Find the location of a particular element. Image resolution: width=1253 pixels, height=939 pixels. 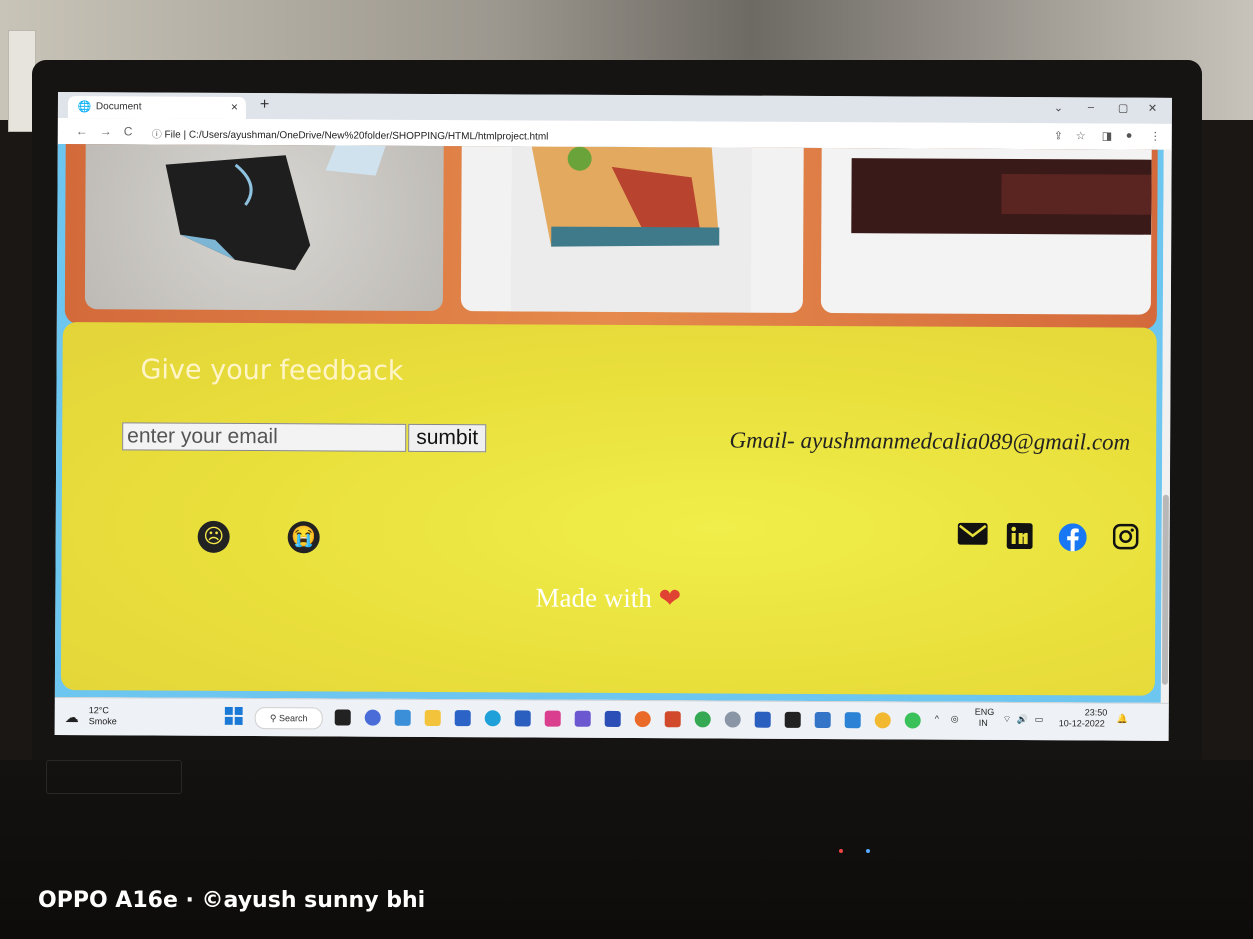

tab-close-button: × is located at coordinates (234, 107).